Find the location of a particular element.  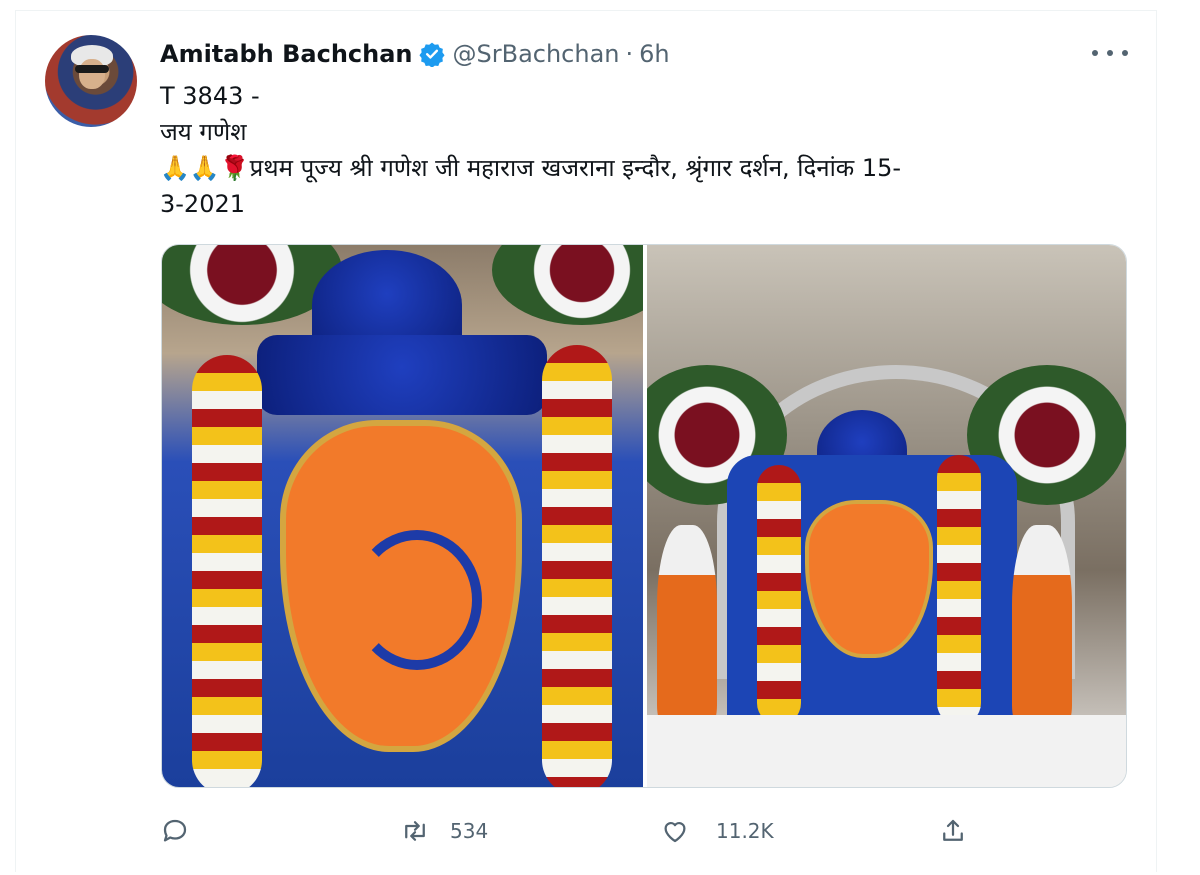

statue-right is located at coordinates (1042, 625).